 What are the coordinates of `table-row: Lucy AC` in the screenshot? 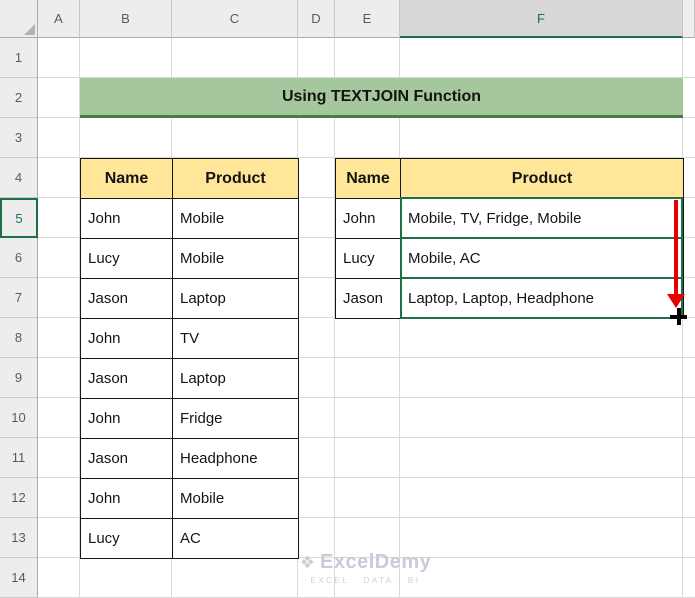 It's located at (190, 539).